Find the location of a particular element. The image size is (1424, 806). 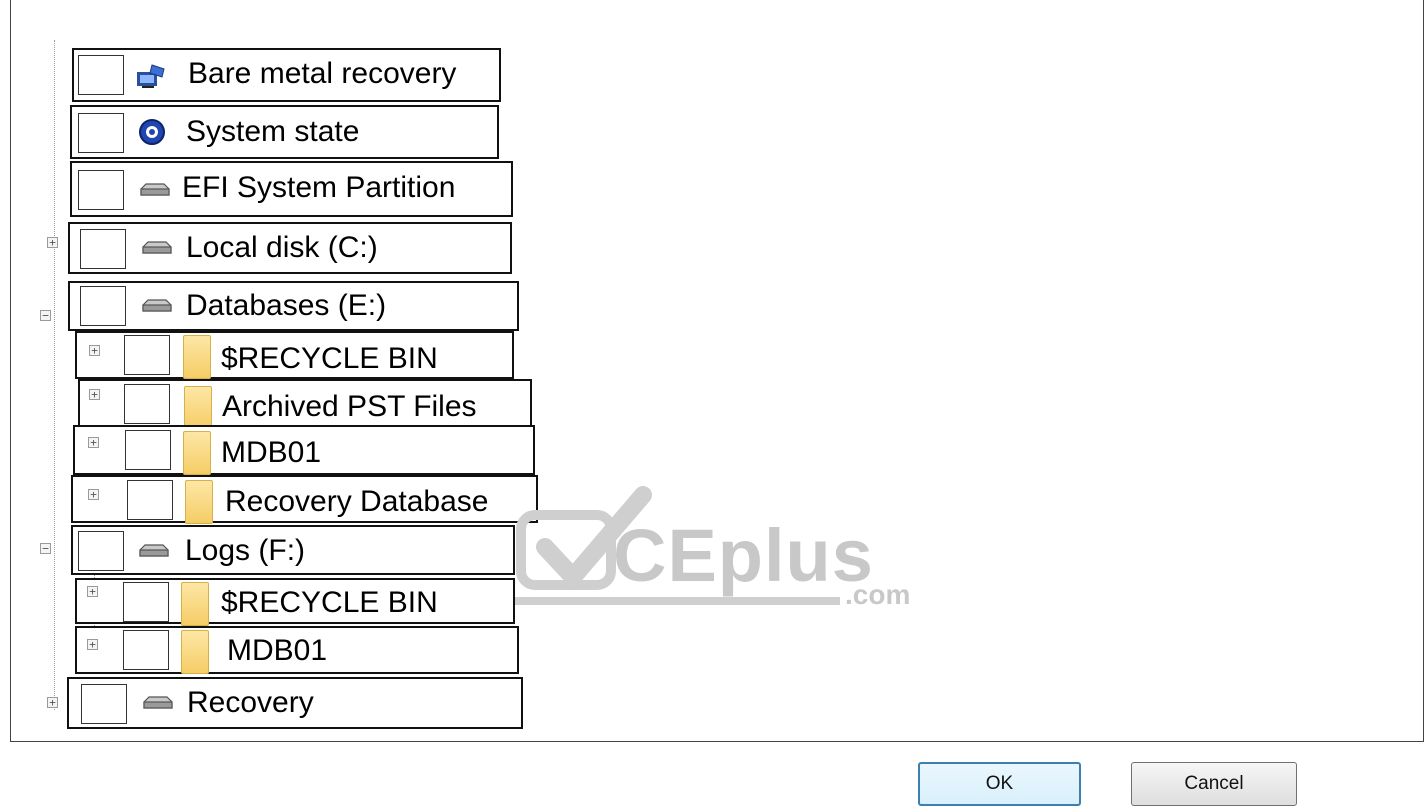

tree-item-label: Databases (E:) is located at coordinates (286, 305).